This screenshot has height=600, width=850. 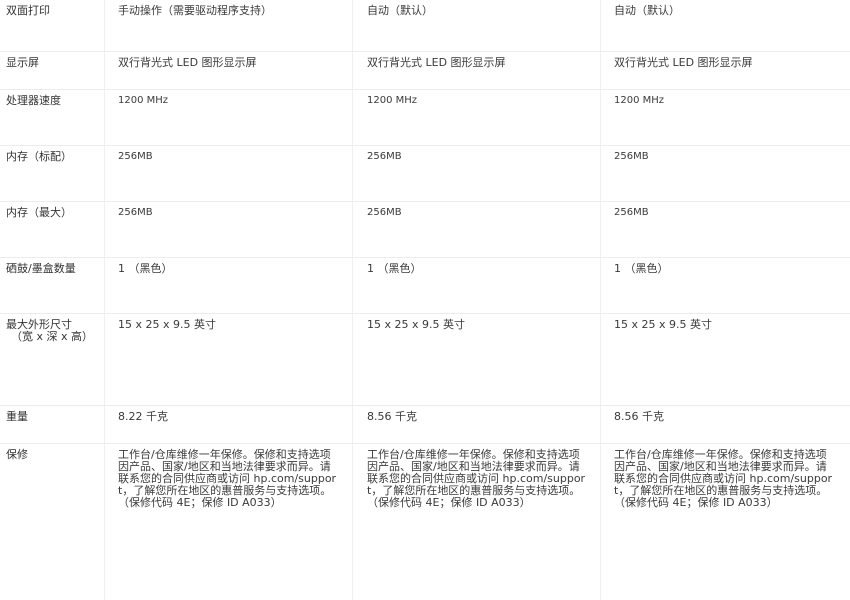 I want to click on table-row-weight: 重量 8.22 千克 8.56 千克 8.56 千克, so click(x=425, y=425).